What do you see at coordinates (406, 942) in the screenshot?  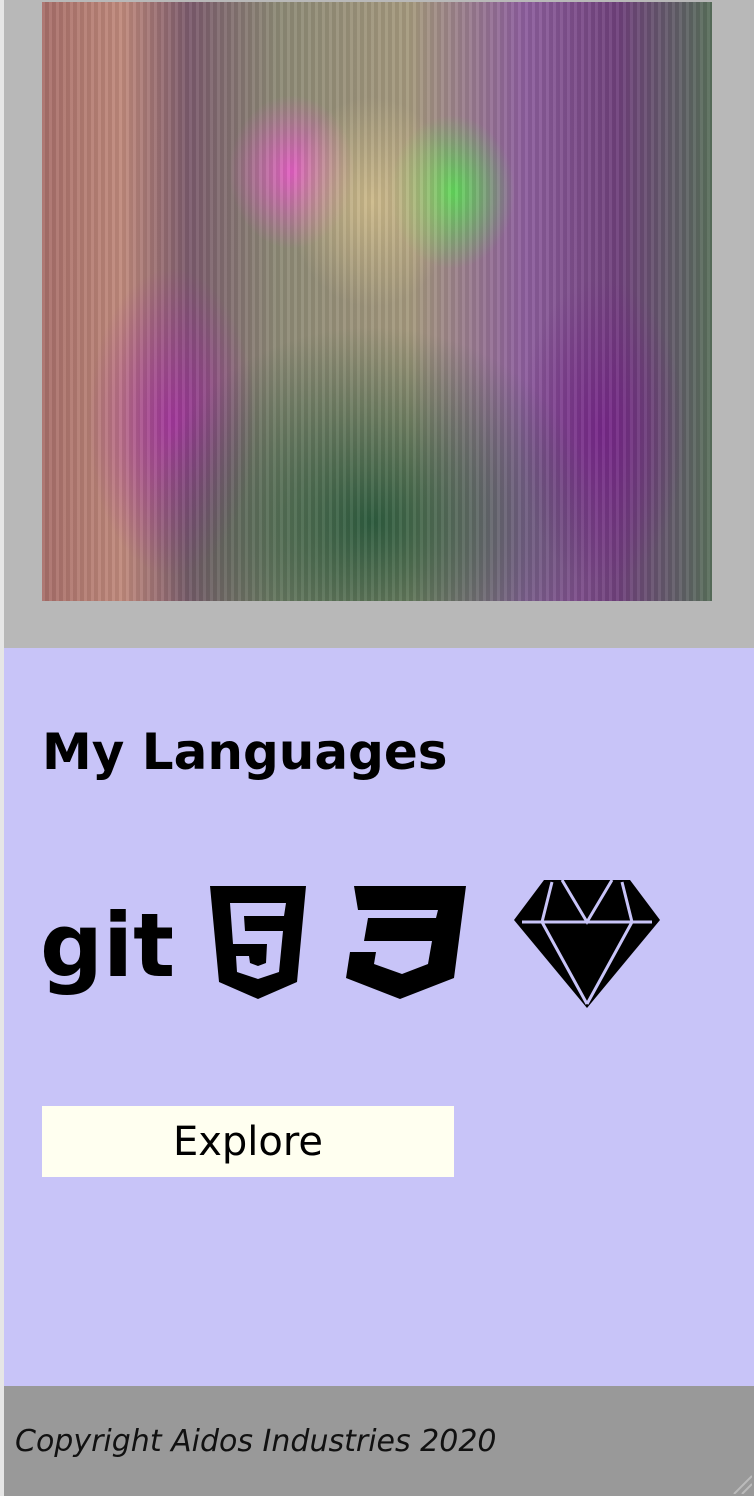 I see `css3-icon` at bounding box center [406, 942].